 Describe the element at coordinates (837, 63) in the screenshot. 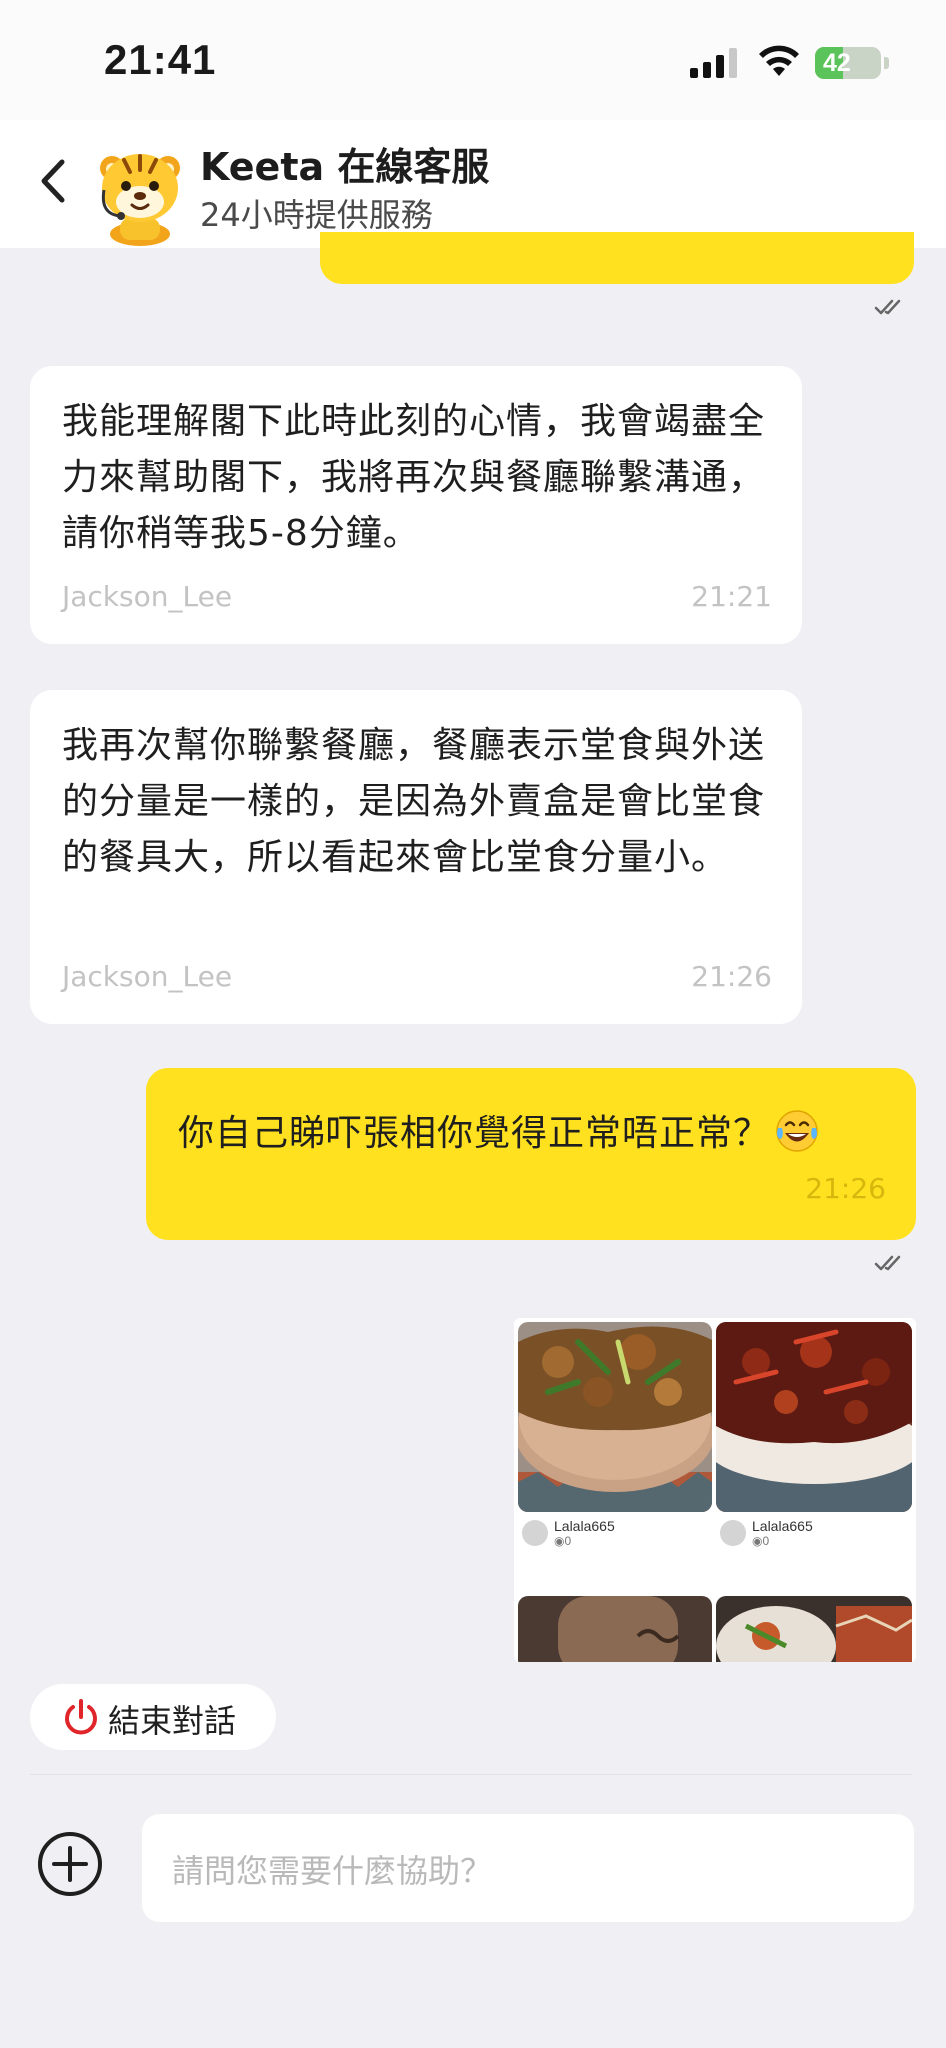

I see `battery-text: 42` at that location.